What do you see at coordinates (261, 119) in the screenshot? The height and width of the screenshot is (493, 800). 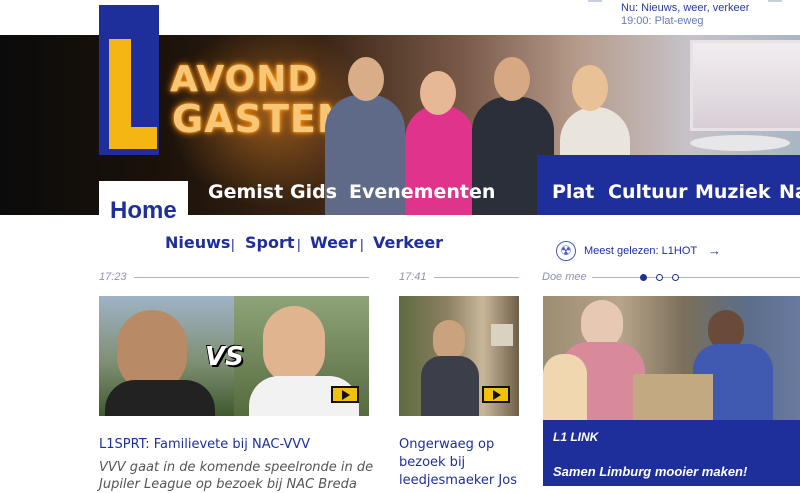 I see `show-title-line2: GASTEN` at bounding box center [261, 119].